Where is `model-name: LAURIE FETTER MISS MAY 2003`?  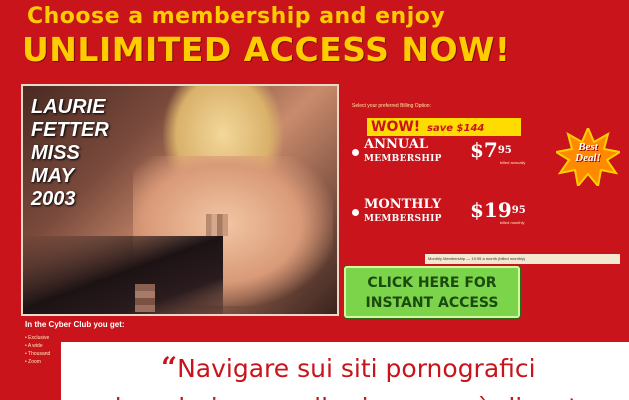
model-name: LAURIE FETTER MISS MAY 2003 is located at coordinates (86, 153).